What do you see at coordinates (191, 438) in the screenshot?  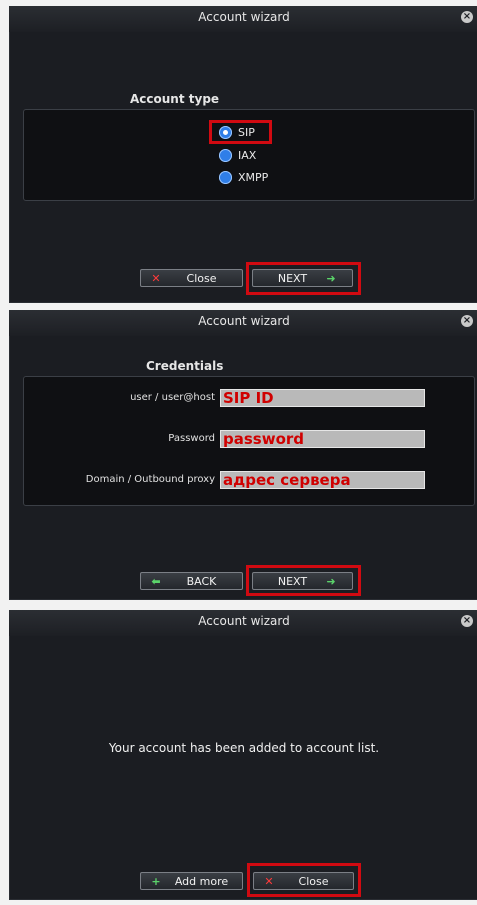 I see `form-label-password: Password` at bounding box center [191, 438].